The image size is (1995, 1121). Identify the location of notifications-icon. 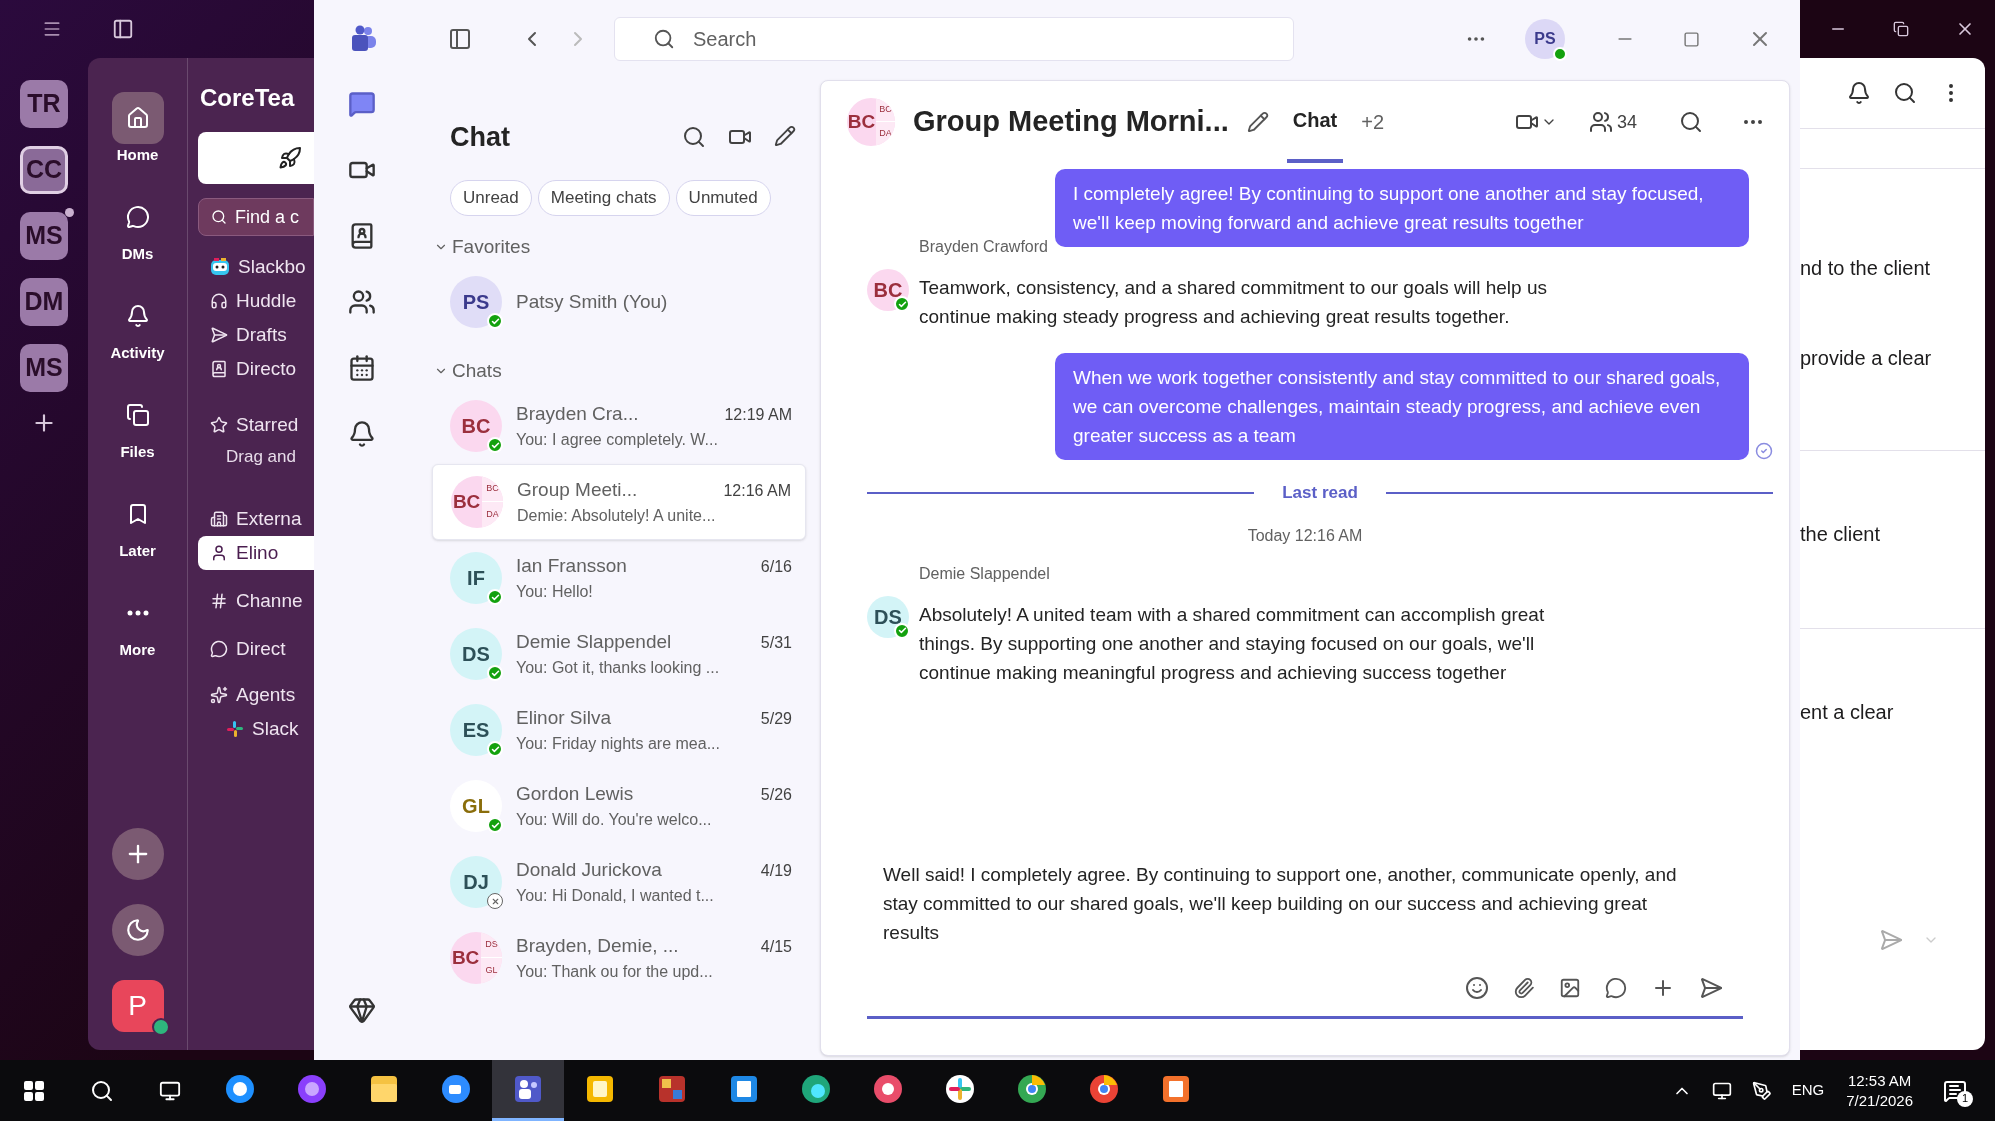
(1955, 1090).